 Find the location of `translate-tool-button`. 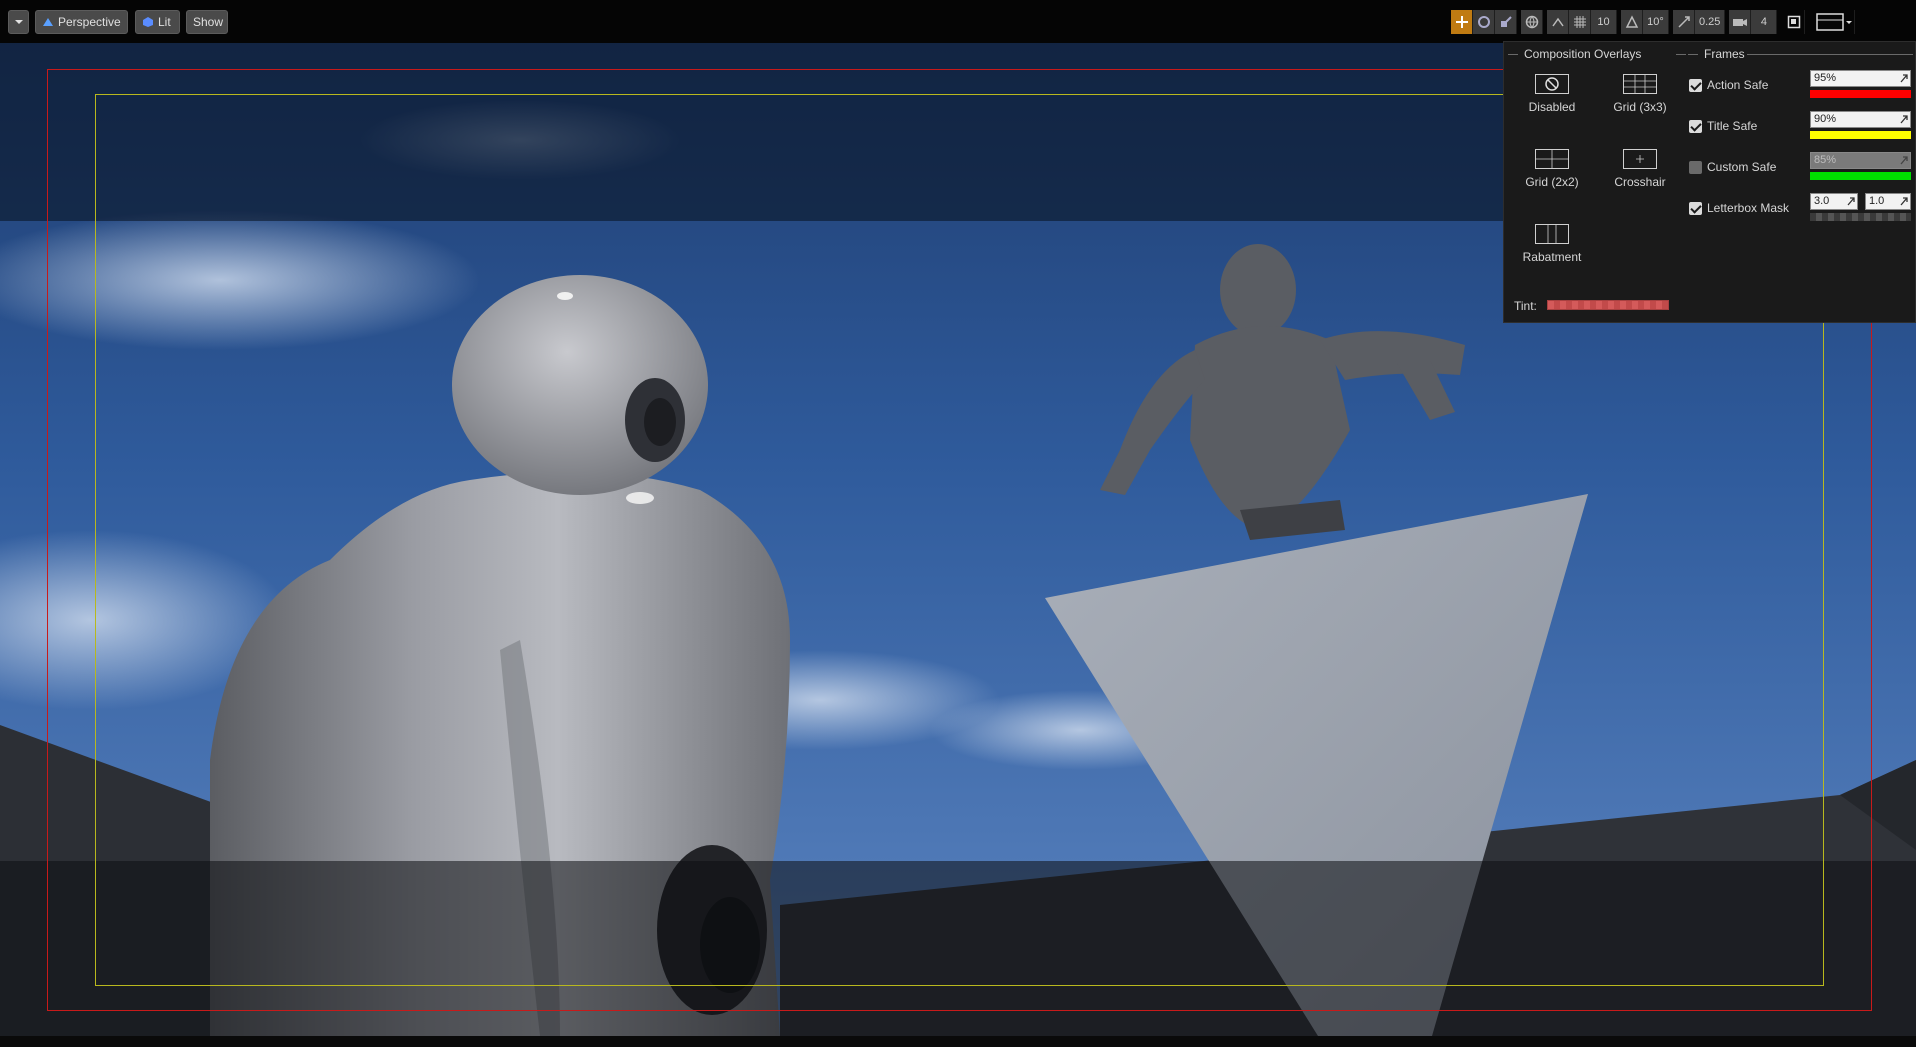

translate-tool-button is located at coordinates (1462, 22).